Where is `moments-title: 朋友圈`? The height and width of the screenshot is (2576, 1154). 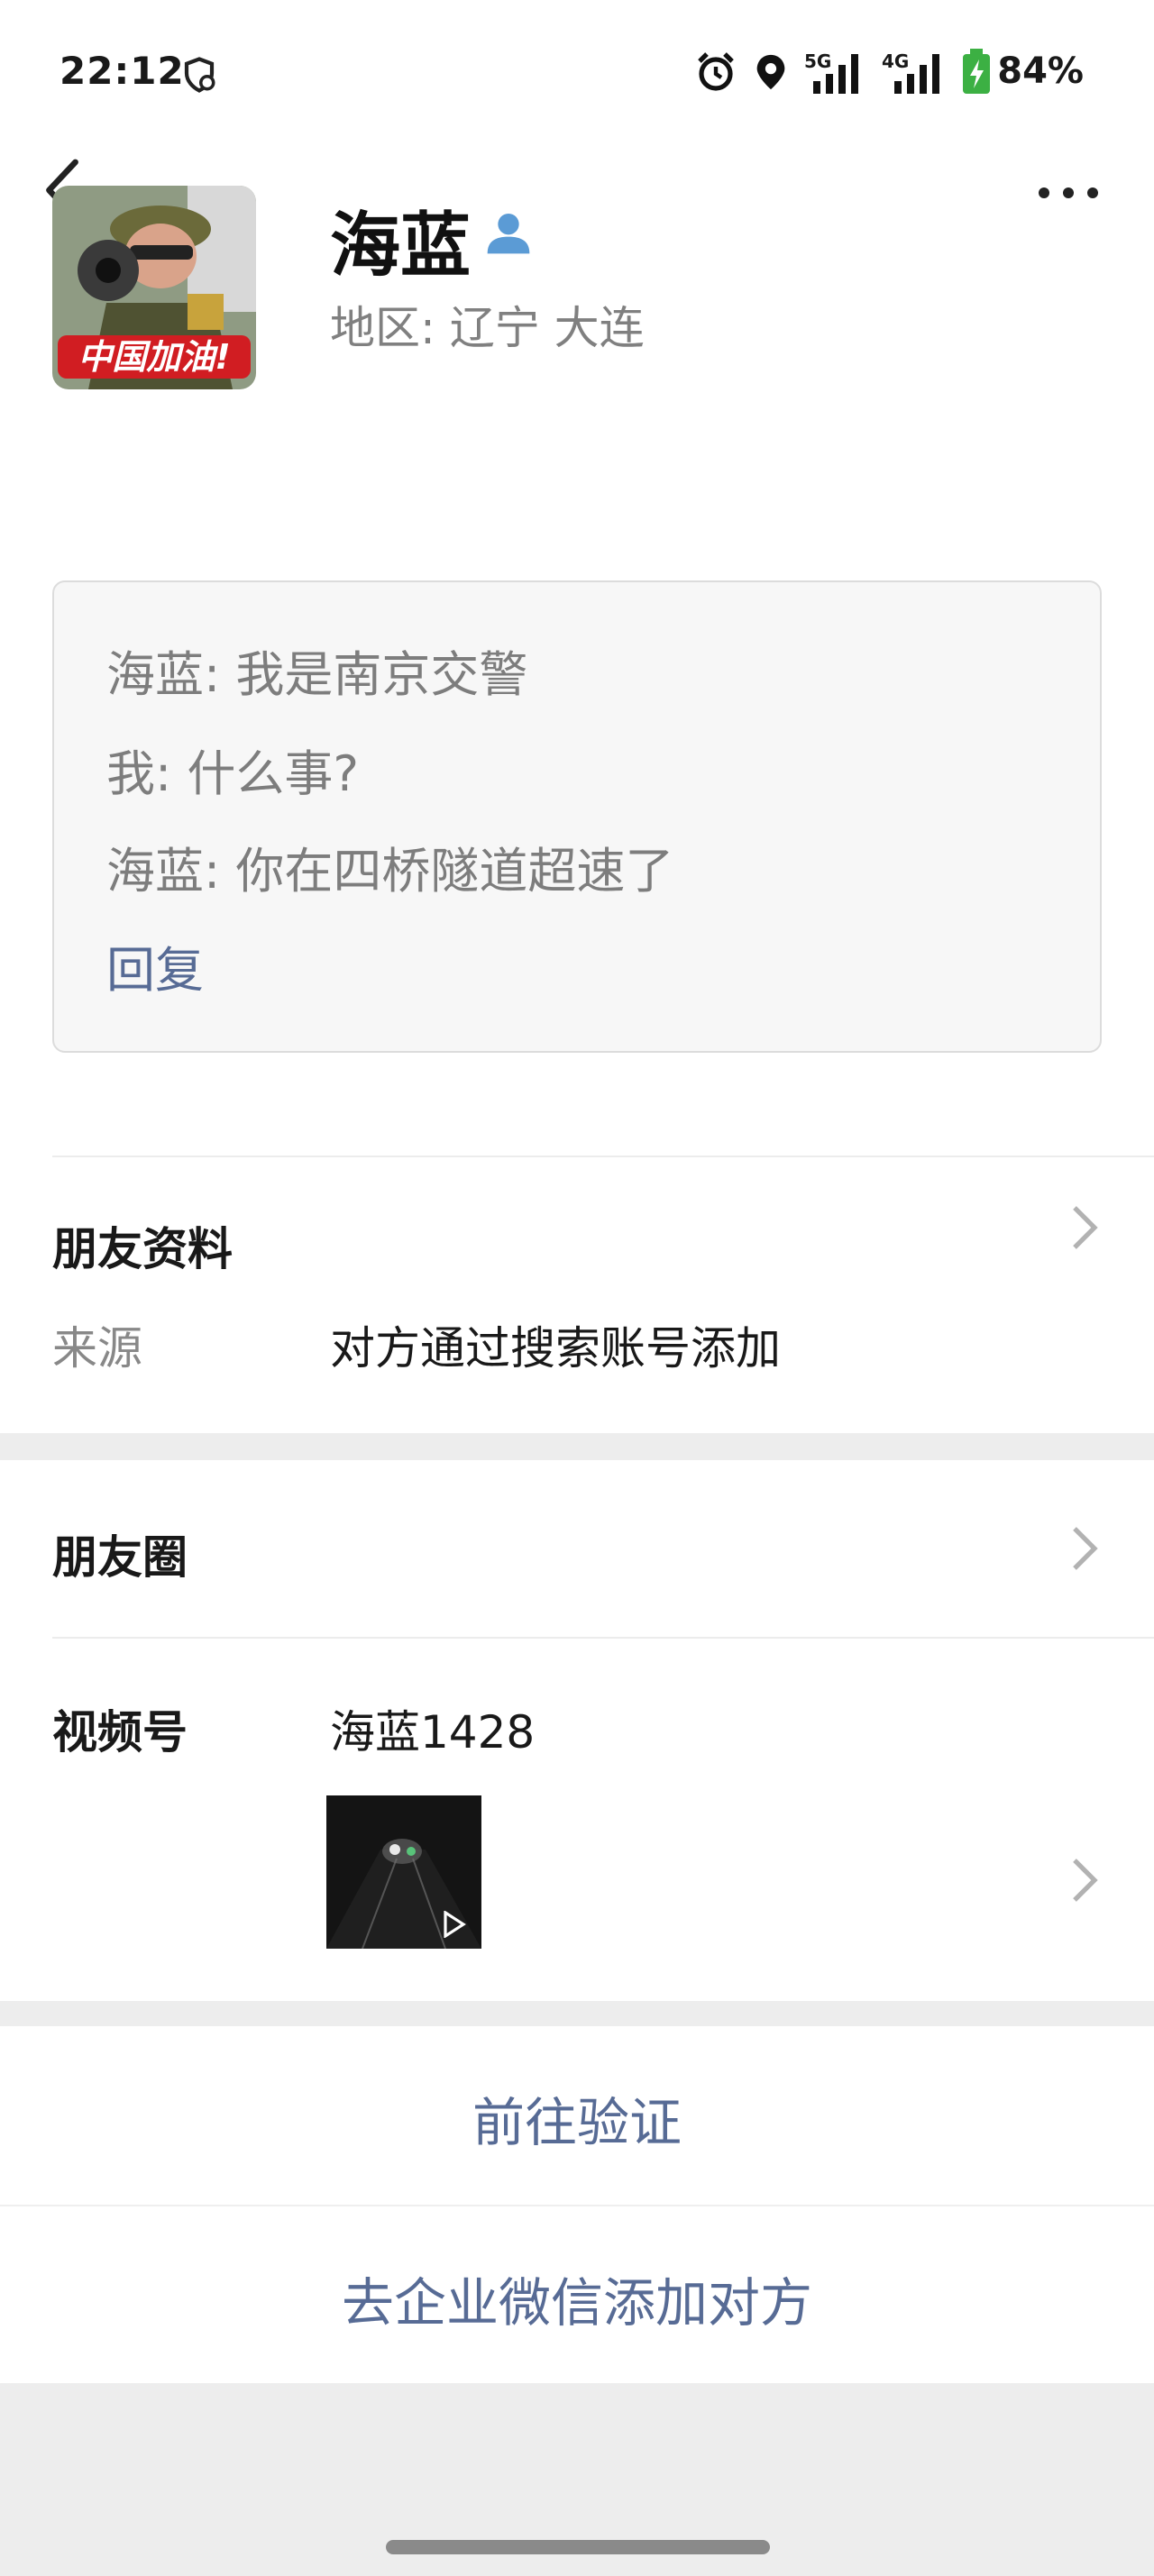 moments-title: 朋友圈 is located at coordinates (120, 1557).